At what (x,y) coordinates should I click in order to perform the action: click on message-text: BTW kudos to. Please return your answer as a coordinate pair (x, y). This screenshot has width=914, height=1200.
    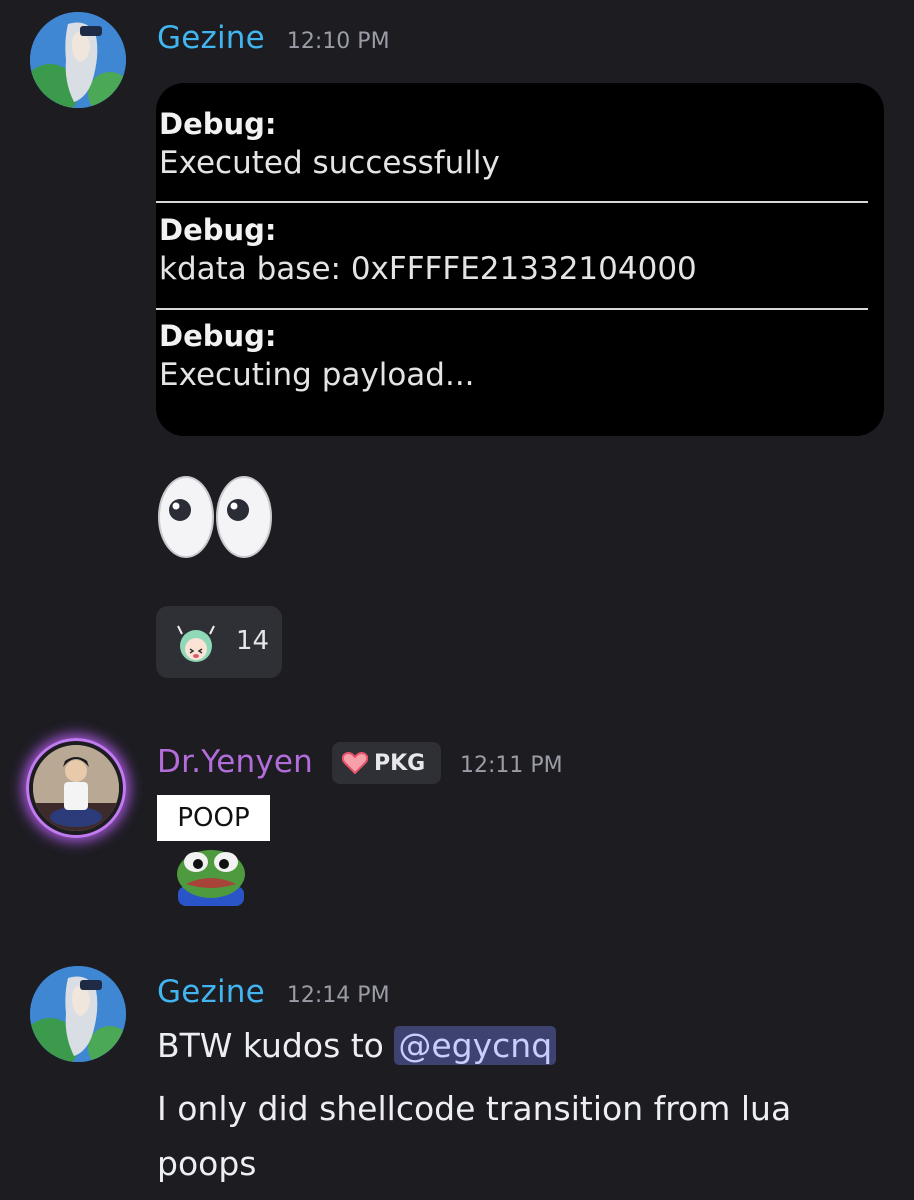
    Looking at the image, I should click on (276, 1045).